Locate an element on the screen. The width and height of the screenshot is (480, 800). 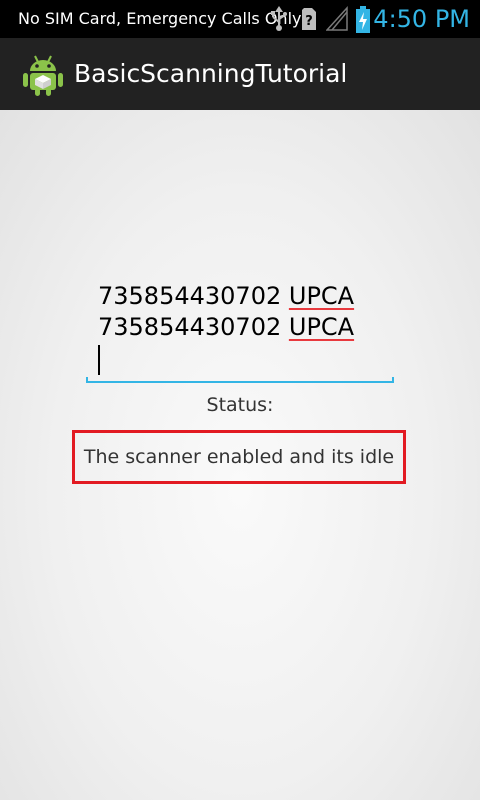
status-box: The scanner enabled and its idle is located at coordinates (239, 457).